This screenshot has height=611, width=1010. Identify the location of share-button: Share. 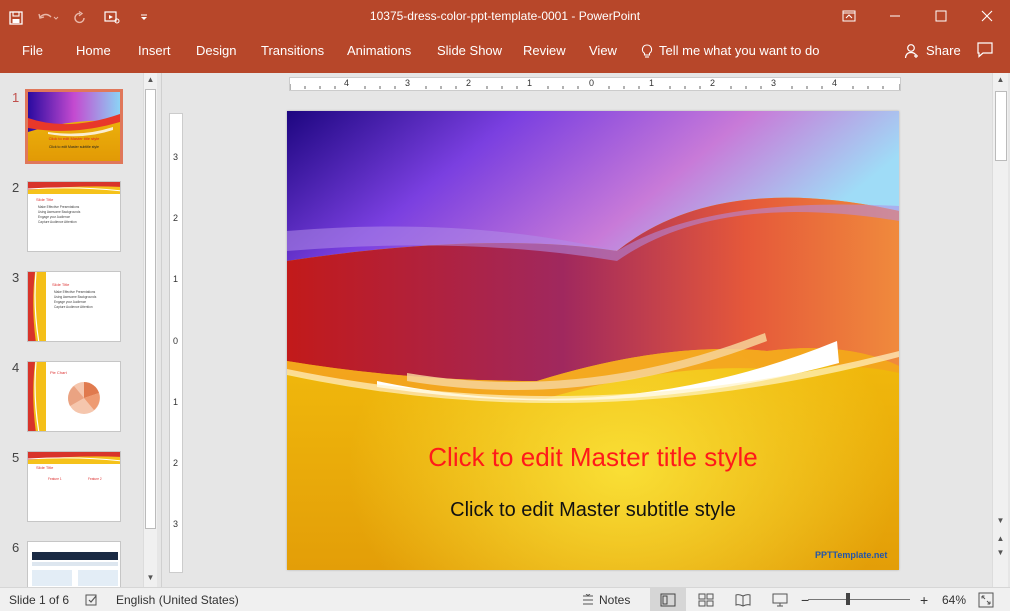
(932, 51).